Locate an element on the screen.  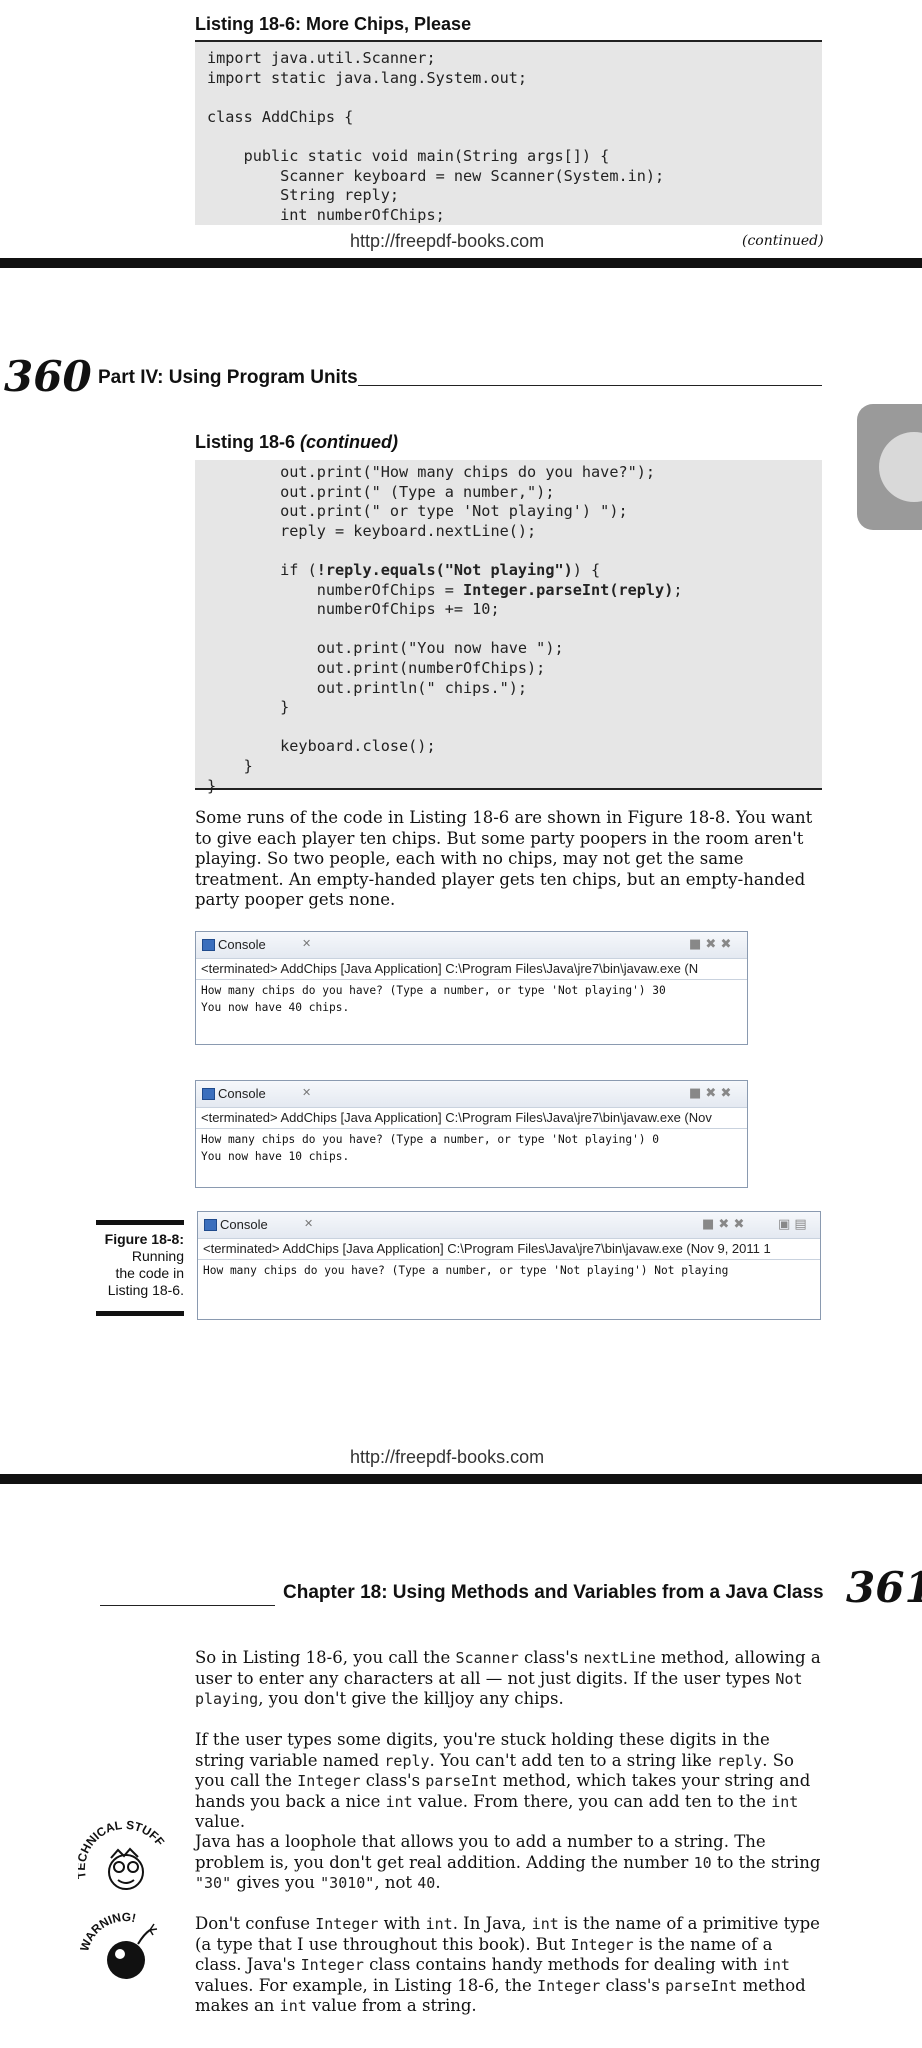
code-text: out.print("You now have "); is located at coordinates (385, 648).